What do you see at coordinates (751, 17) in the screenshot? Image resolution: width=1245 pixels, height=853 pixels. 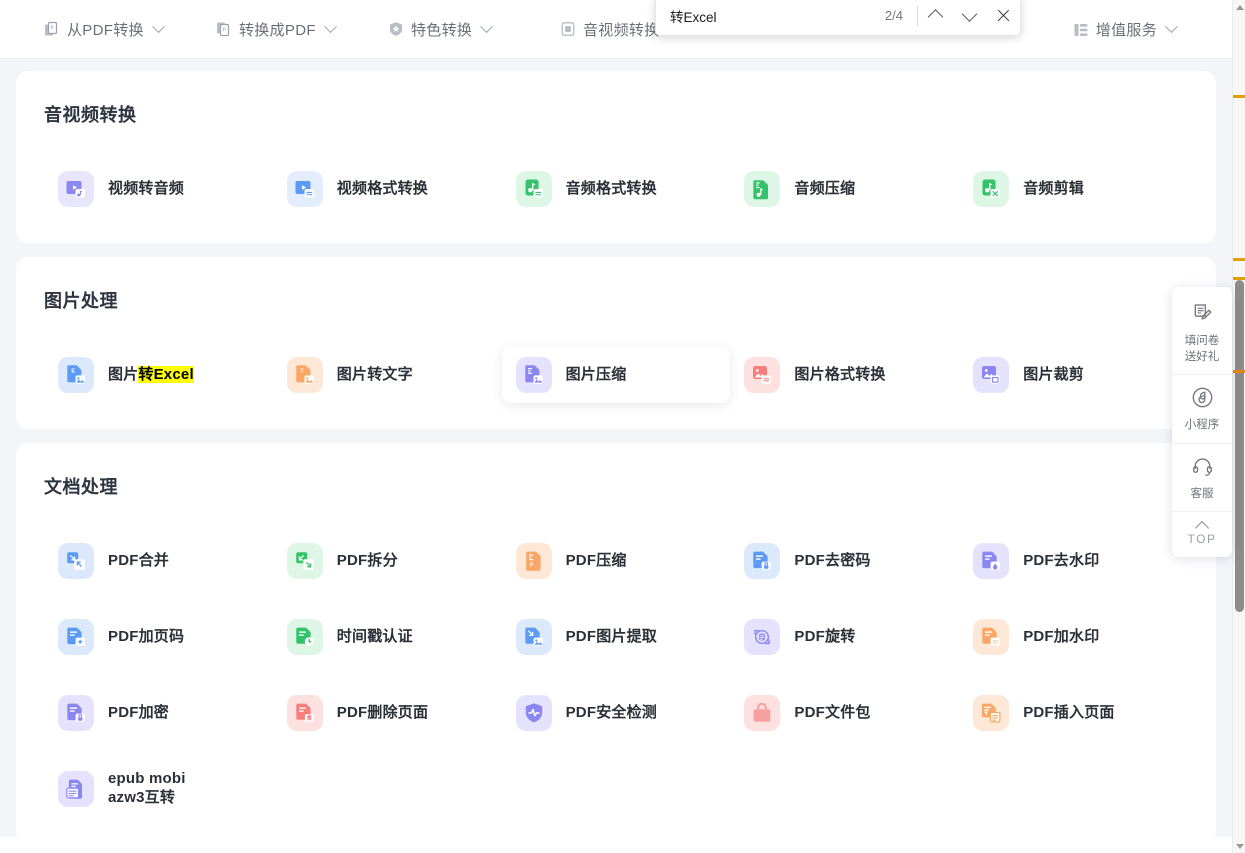 I see `find-input` at bounding box center [751, 17].